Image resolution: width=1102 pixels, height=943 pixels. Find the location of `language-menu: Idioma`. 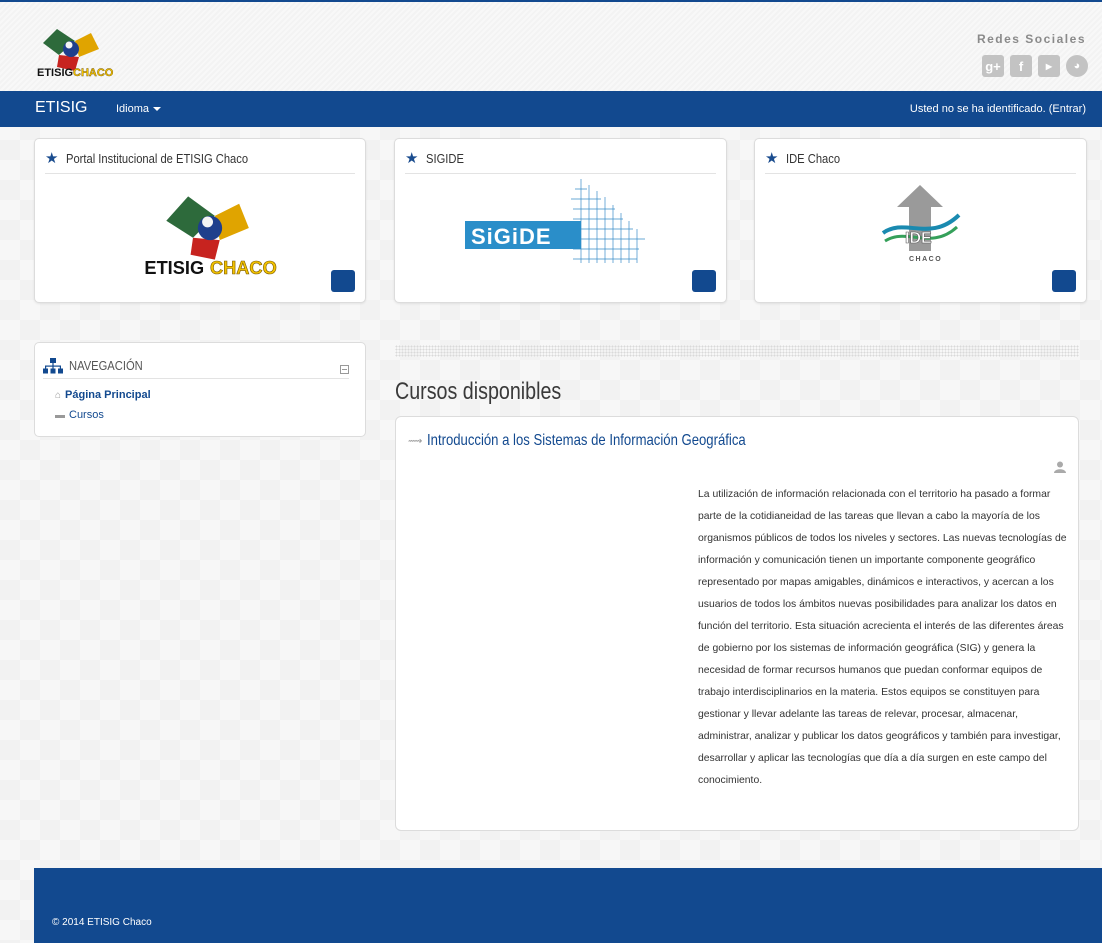

language-menu: Idioma is located at coordinates (139, 109).